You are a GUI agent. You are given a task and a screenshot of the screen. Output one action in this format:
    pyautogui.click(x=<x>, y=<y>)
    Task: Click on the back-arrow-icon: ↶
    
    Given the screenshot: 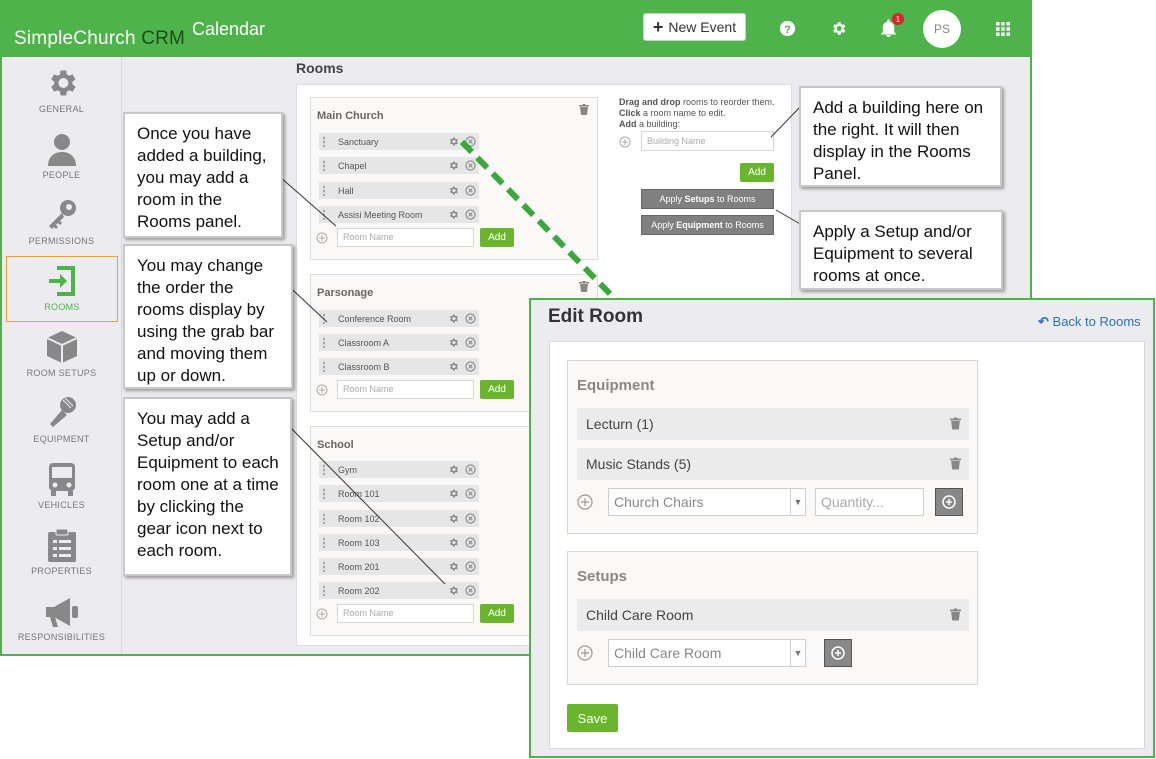 What is the action you would take?
    pyautogui.click(x=1043, y=321)
    